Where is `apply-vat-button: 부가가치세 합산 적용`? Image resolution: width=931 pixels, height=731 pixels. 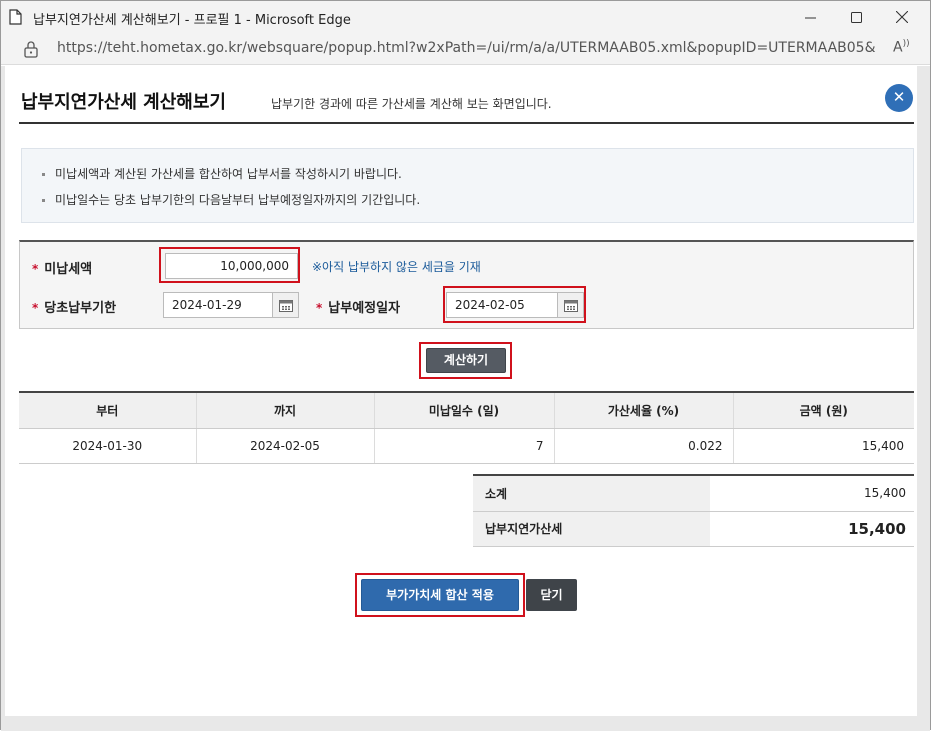
apply-vat-button: 부가가치세 합산 적용 is located at coordinates (440, 595).